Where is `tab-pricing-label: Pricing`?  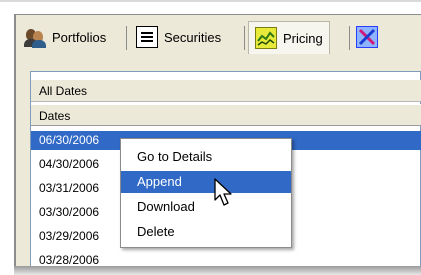 tab-pricing-label: Pricing is located at coordinates (303, 38).